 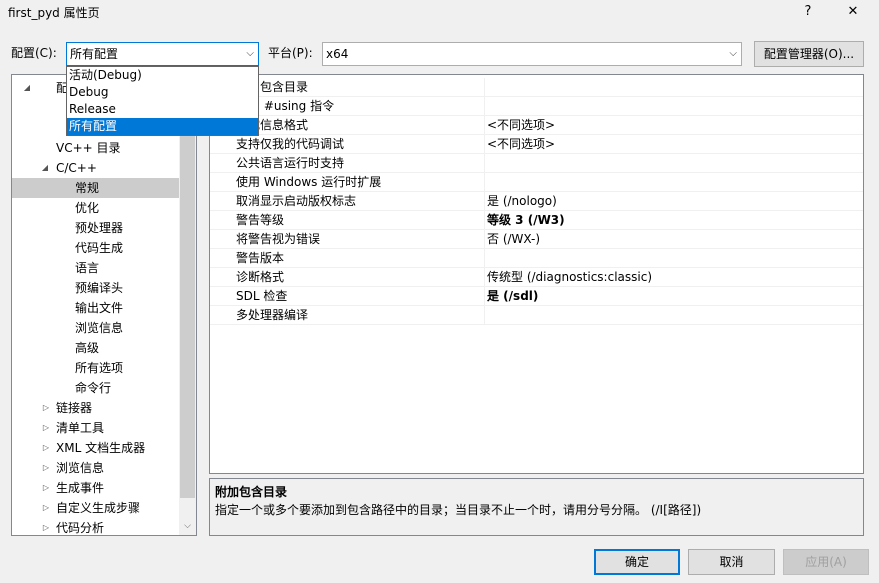 What do you see at coordinates (272, 87) in the screenshot?
I see `property-name: 附加包含目录` at bounding box center [272, 87].